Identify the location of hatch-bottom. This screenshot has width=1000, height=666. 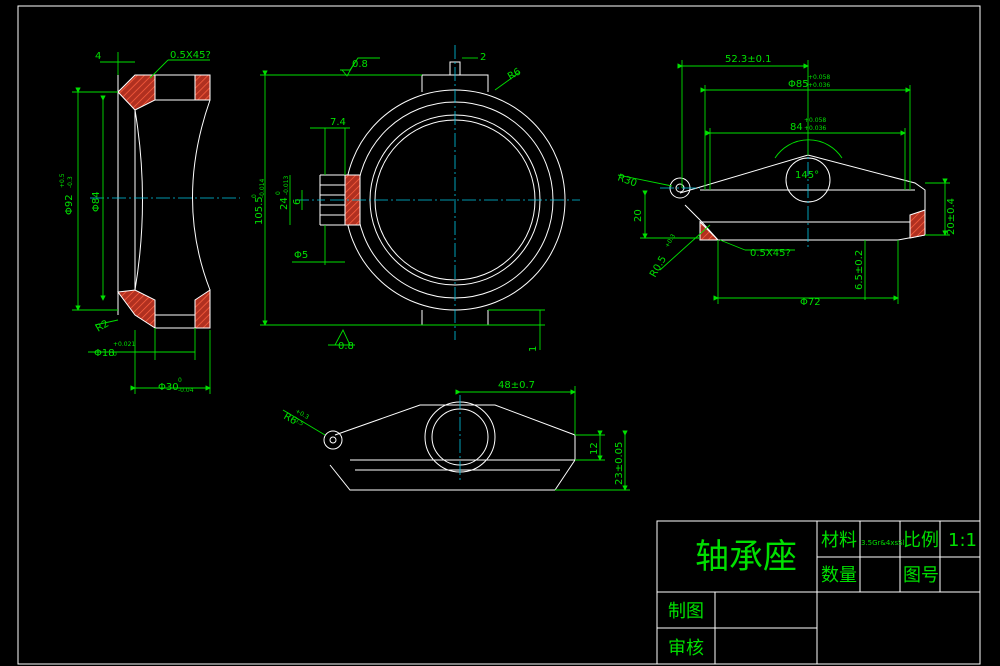
(136, 309).